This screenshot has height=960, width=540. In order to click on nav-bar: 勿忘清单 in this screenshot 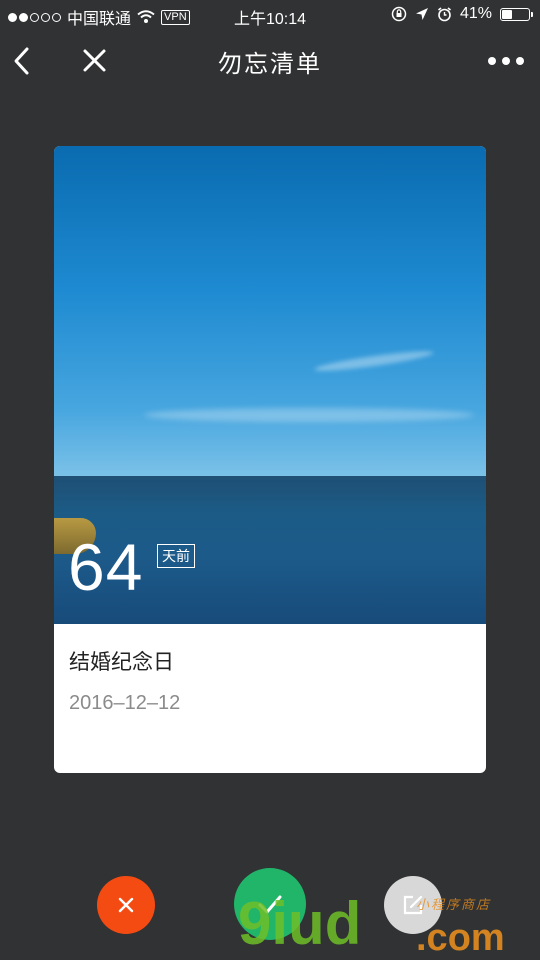, I will do `click(270, 61)`.